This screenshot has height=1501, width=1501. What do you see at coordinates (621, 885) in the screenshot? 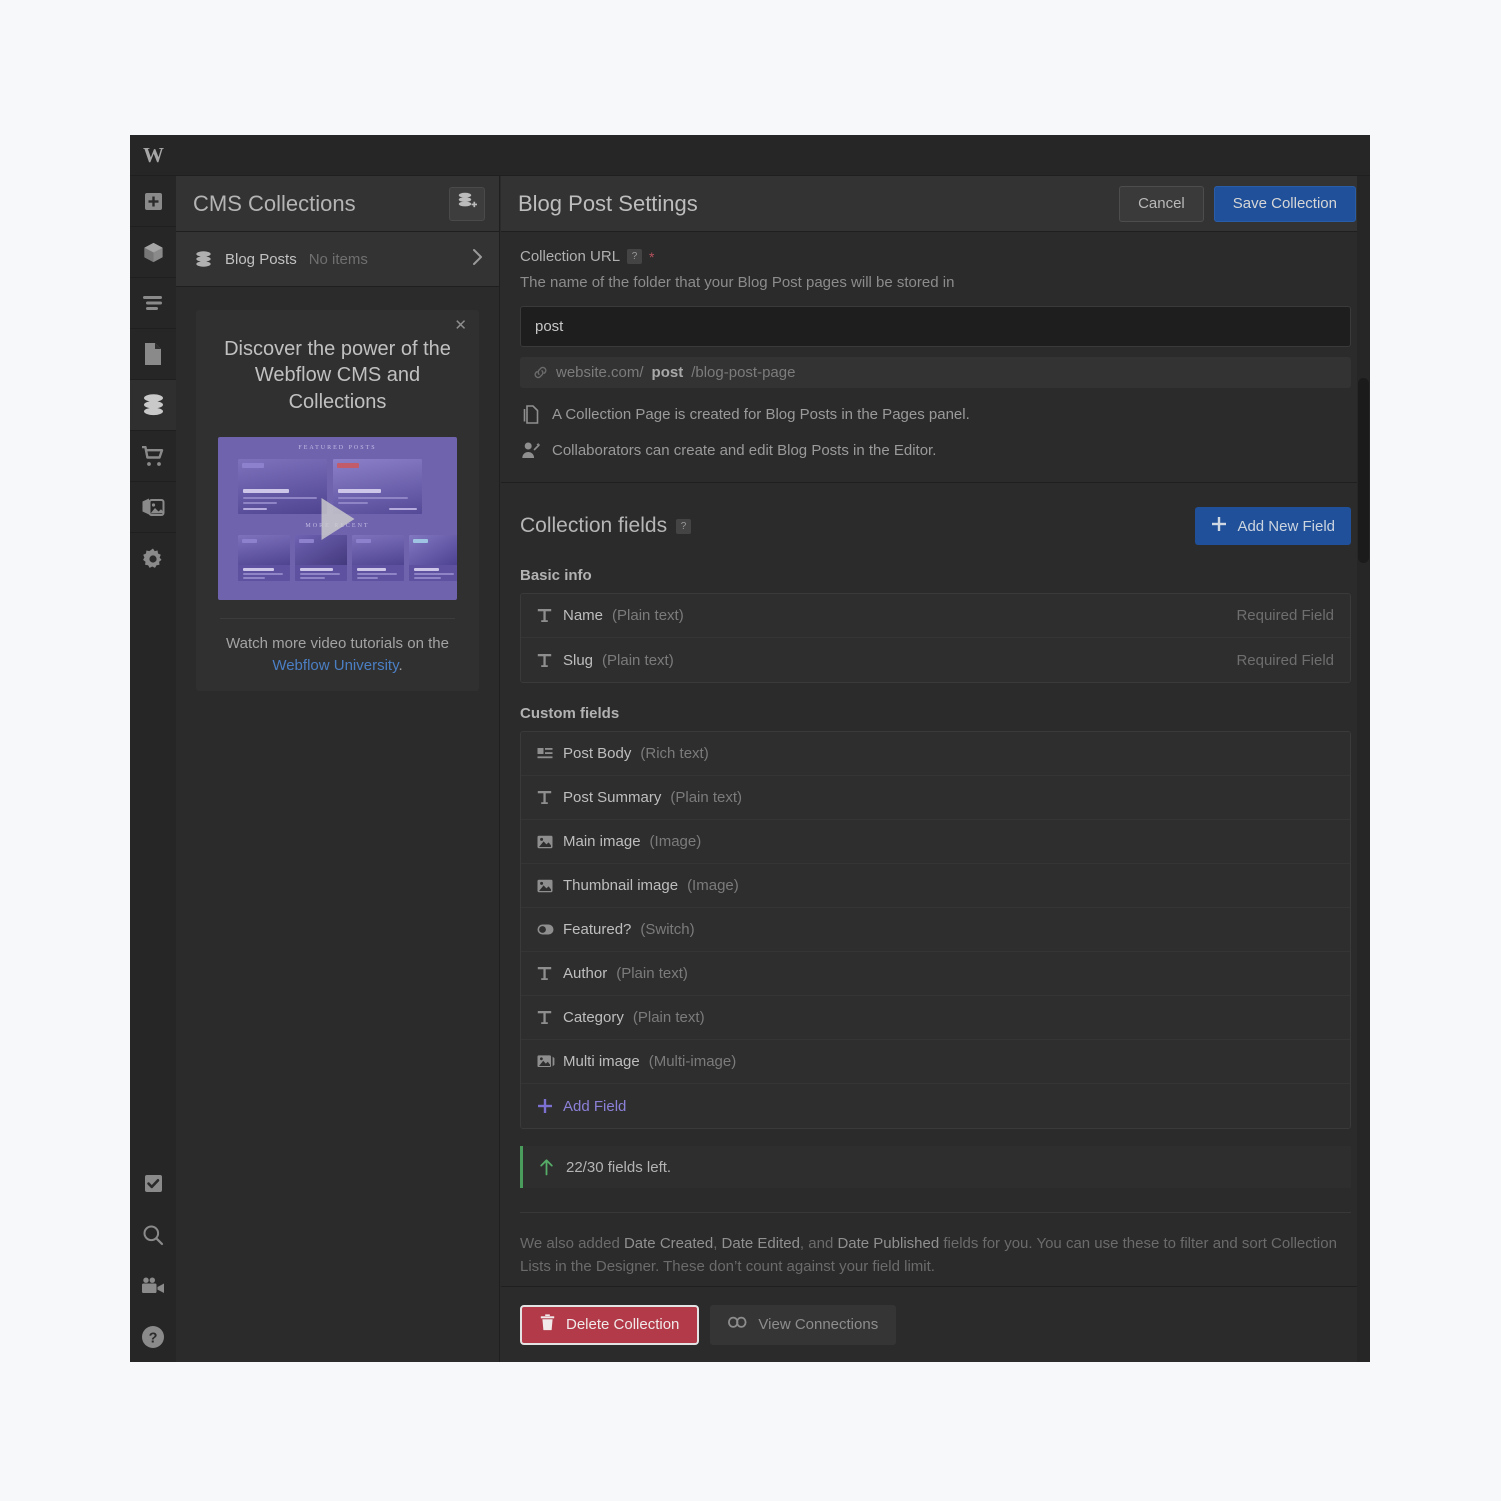
I see `field-name: Thumbnail image` at bounding box center [621, 885].